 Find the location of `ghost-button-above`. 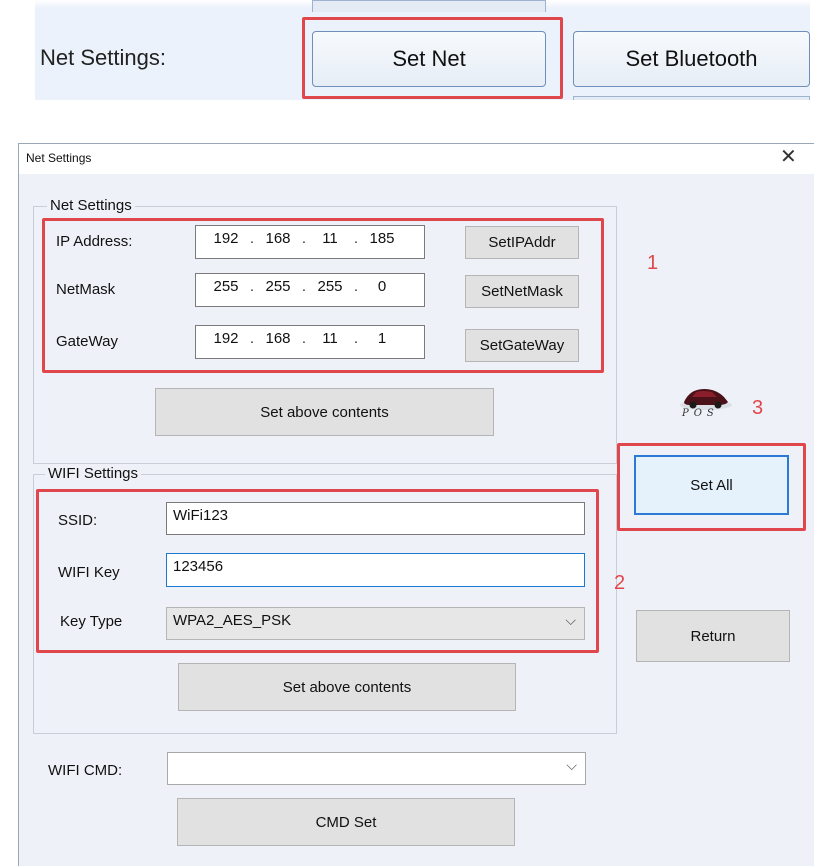

ghost-button-above is located at coordinates (429, 6).